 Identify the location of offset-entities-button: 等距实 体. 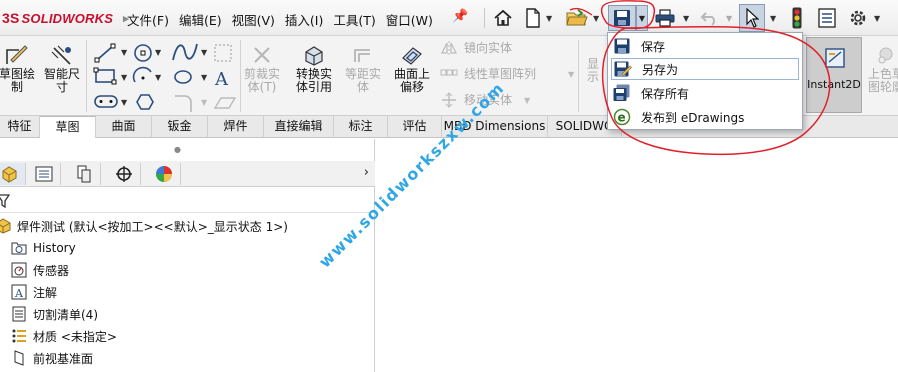
(363, 69).